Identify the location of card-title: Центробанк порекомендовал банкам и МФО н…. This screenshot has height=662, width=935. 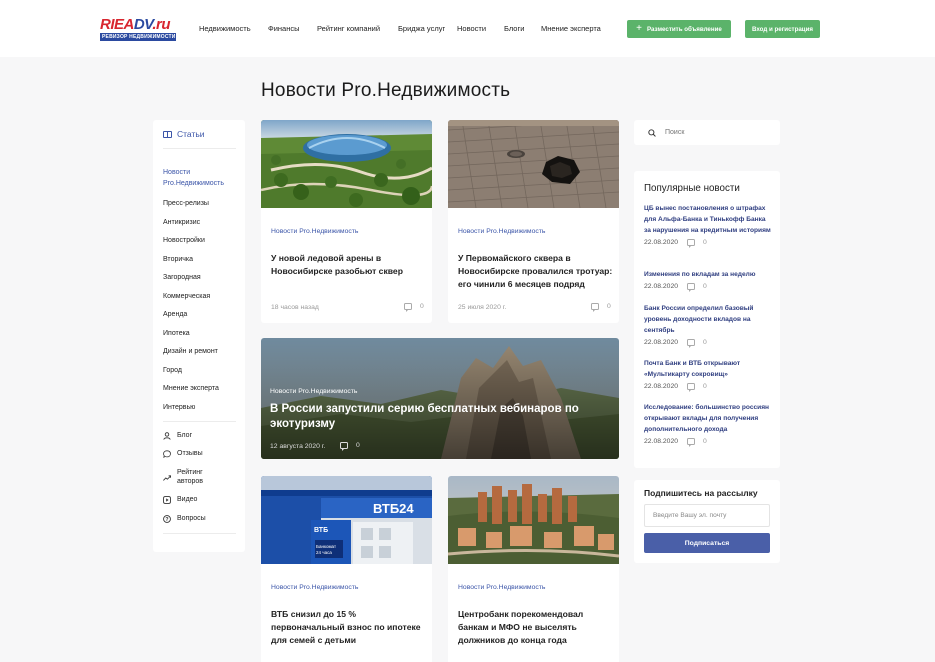
(525, 627).